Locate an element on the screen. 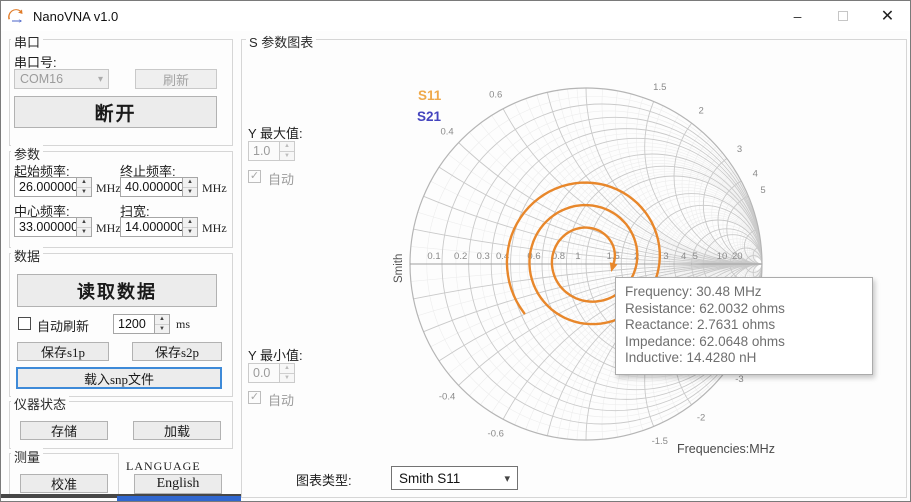  svg-text: 0.4 is located at coordinates (446, 132).